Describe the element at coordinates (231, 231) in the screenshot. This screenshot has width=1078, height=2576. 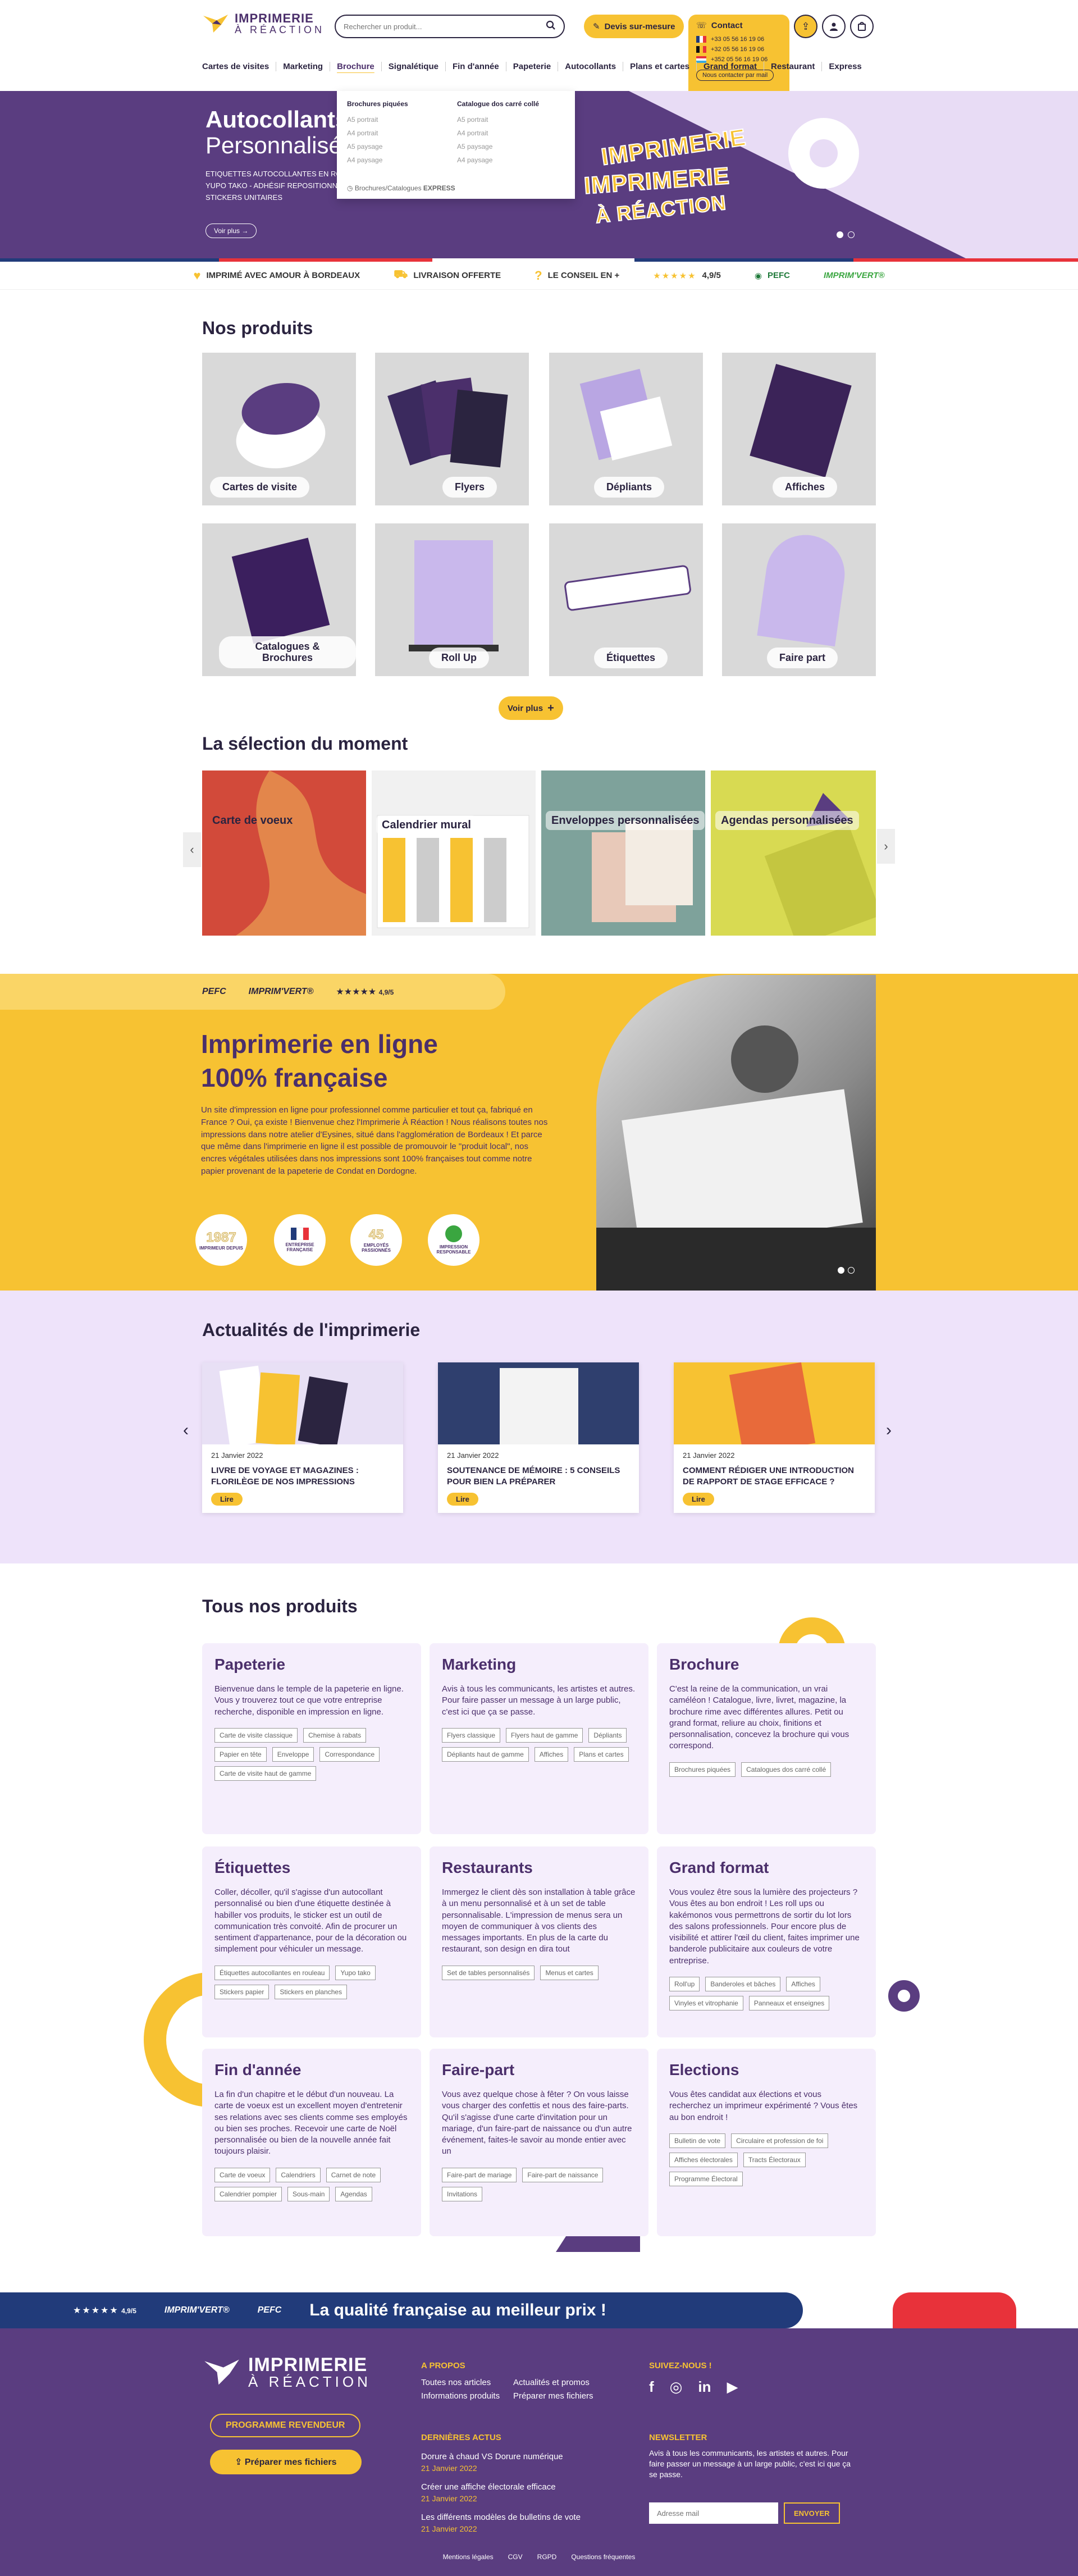
I see `hero-see-more-button: Voir plus →` at that location.